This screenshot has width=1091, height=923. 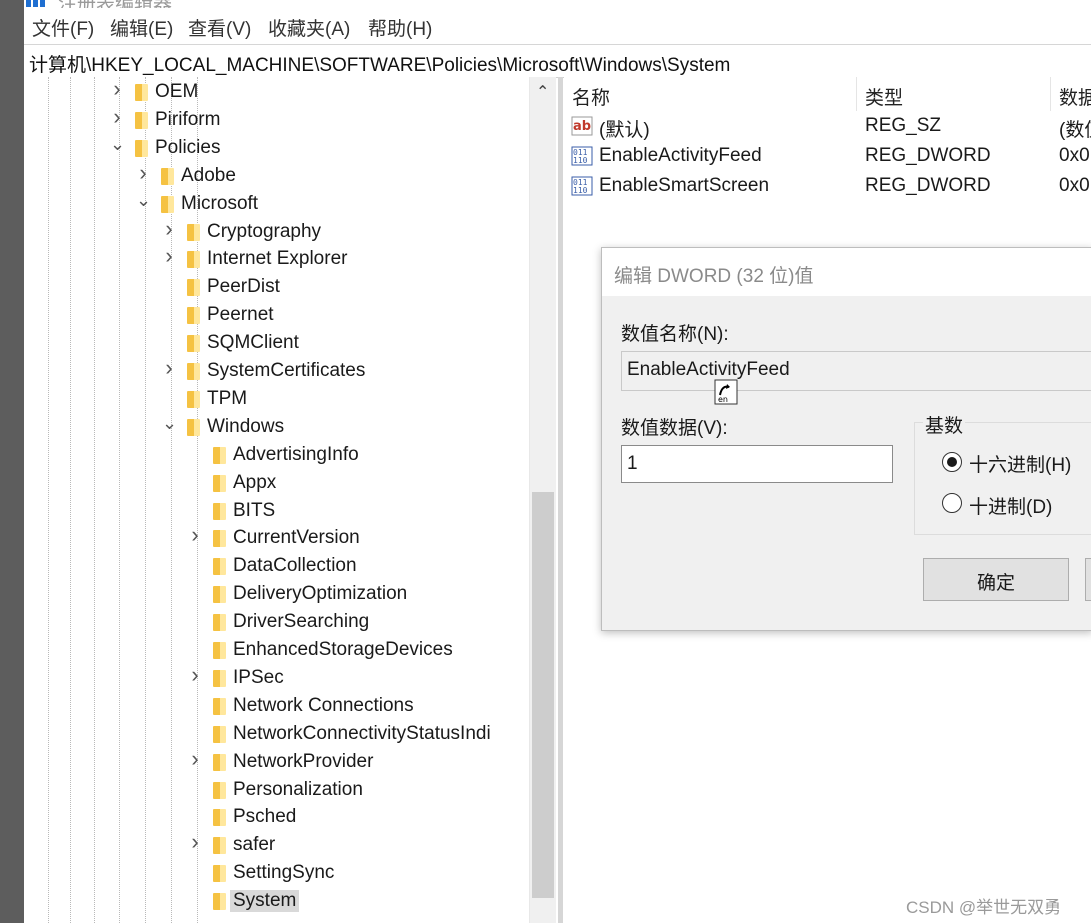 I want to click on tree-node-label: TPM, so click(x=227, y=398).